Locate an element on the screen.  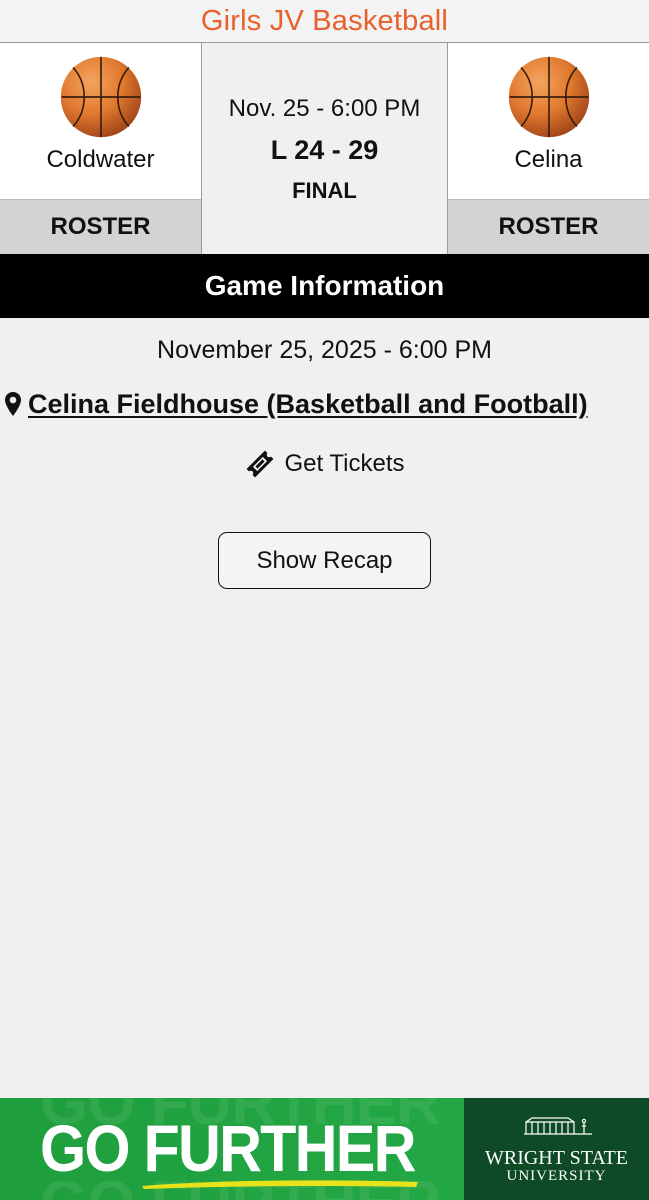
game-date-text: November 25, 2025 - 6:00 PM is located at coordinates (324, 350).